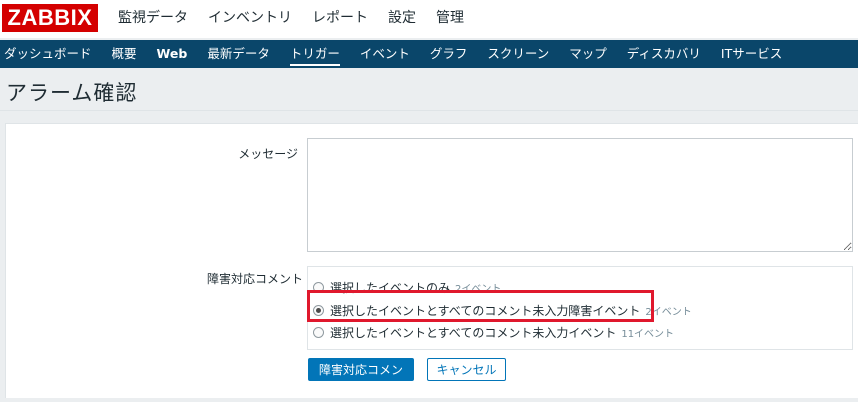 This screenshot has height=402, width=858. Describe the element at coordinates (361, 378) in the screenshot. I see `acknowledge-button: 障害対応コメント` at that location.